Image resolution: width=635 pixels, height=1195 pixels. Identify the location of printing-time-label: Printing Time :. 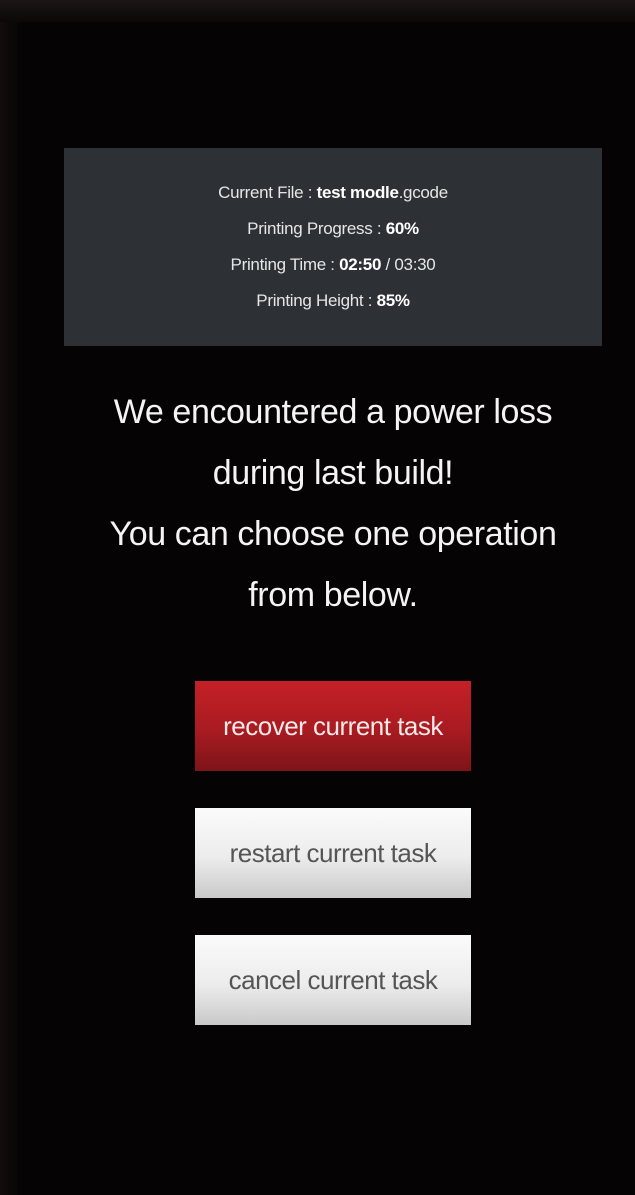
(285, 264).